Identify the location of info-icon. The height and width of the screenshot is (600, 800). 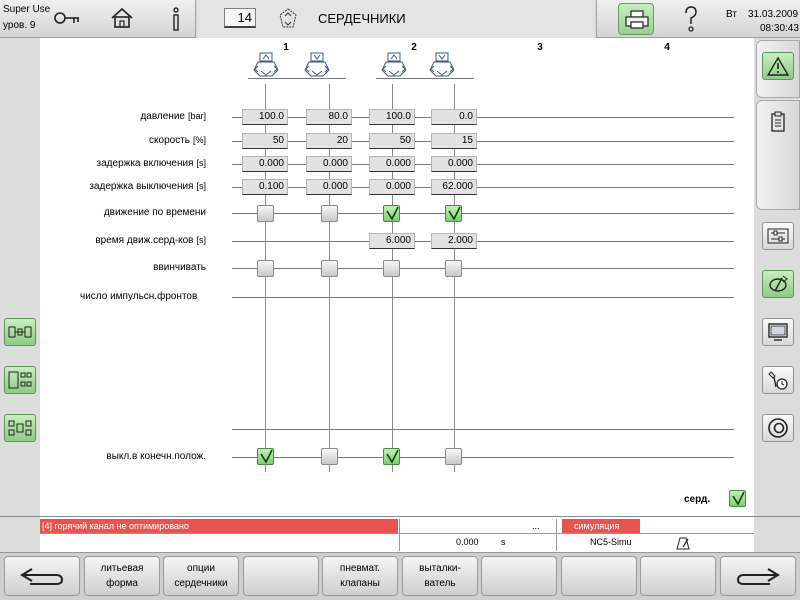
(176, 19).